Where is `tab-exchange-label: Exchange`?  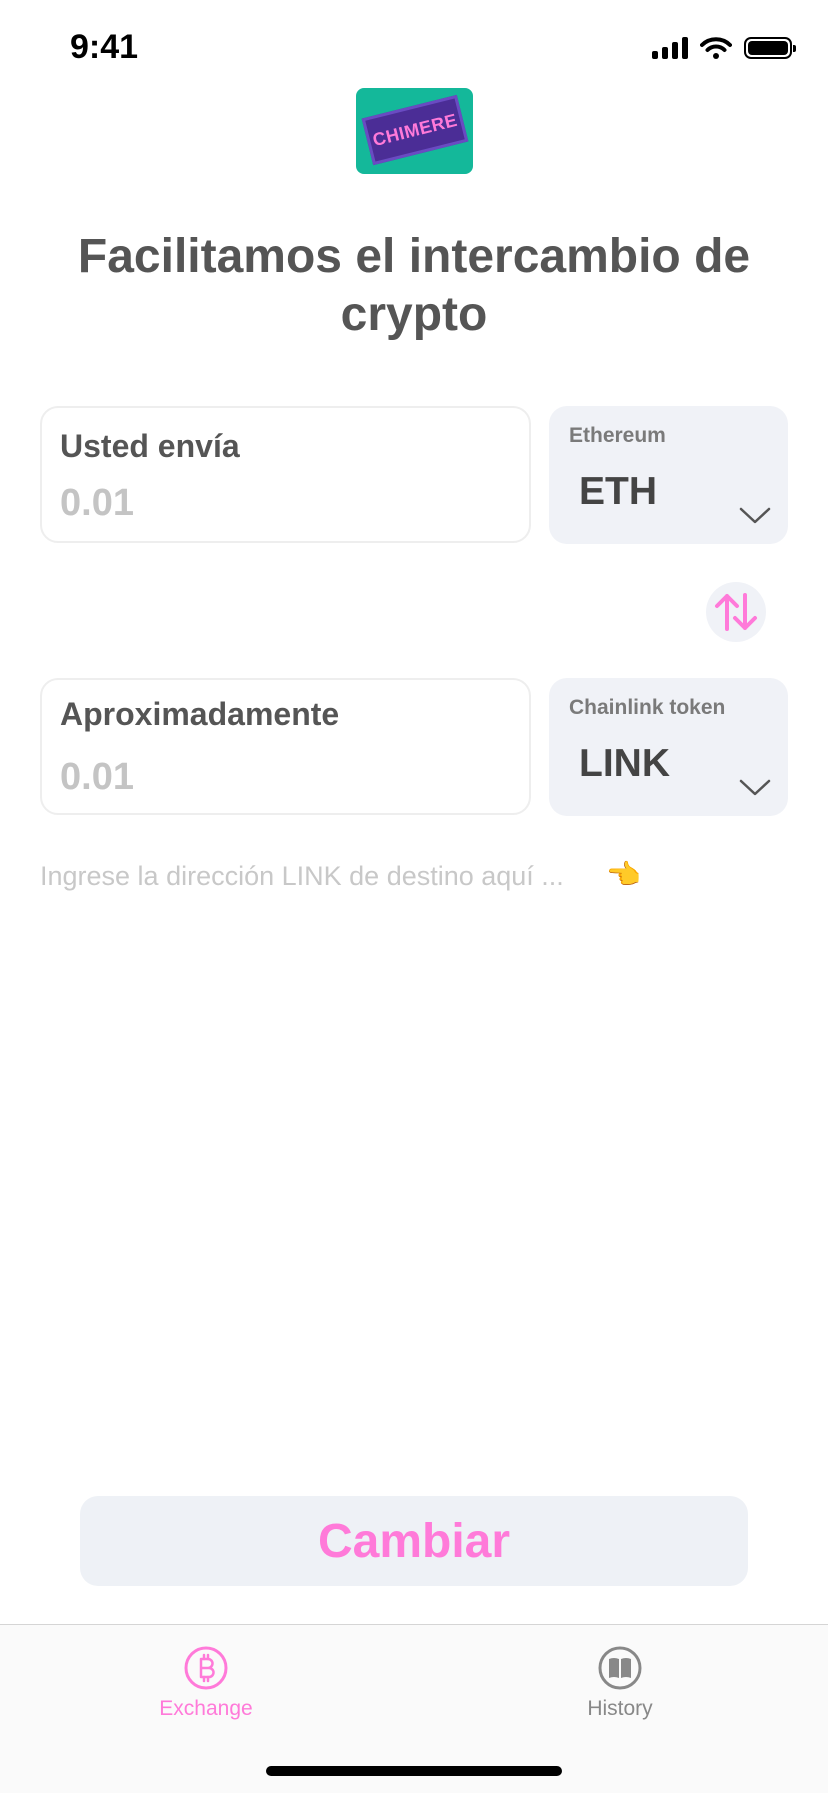 tab-exchange-label: Exchange is located at coordinates (206, 1708).